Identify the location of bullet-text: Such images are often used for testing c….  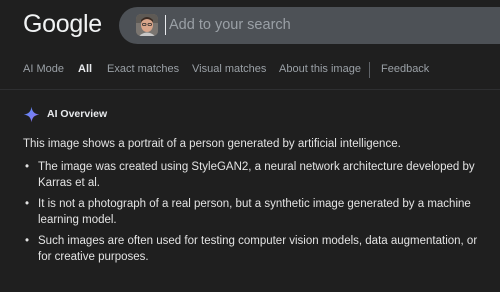
(258, 249).